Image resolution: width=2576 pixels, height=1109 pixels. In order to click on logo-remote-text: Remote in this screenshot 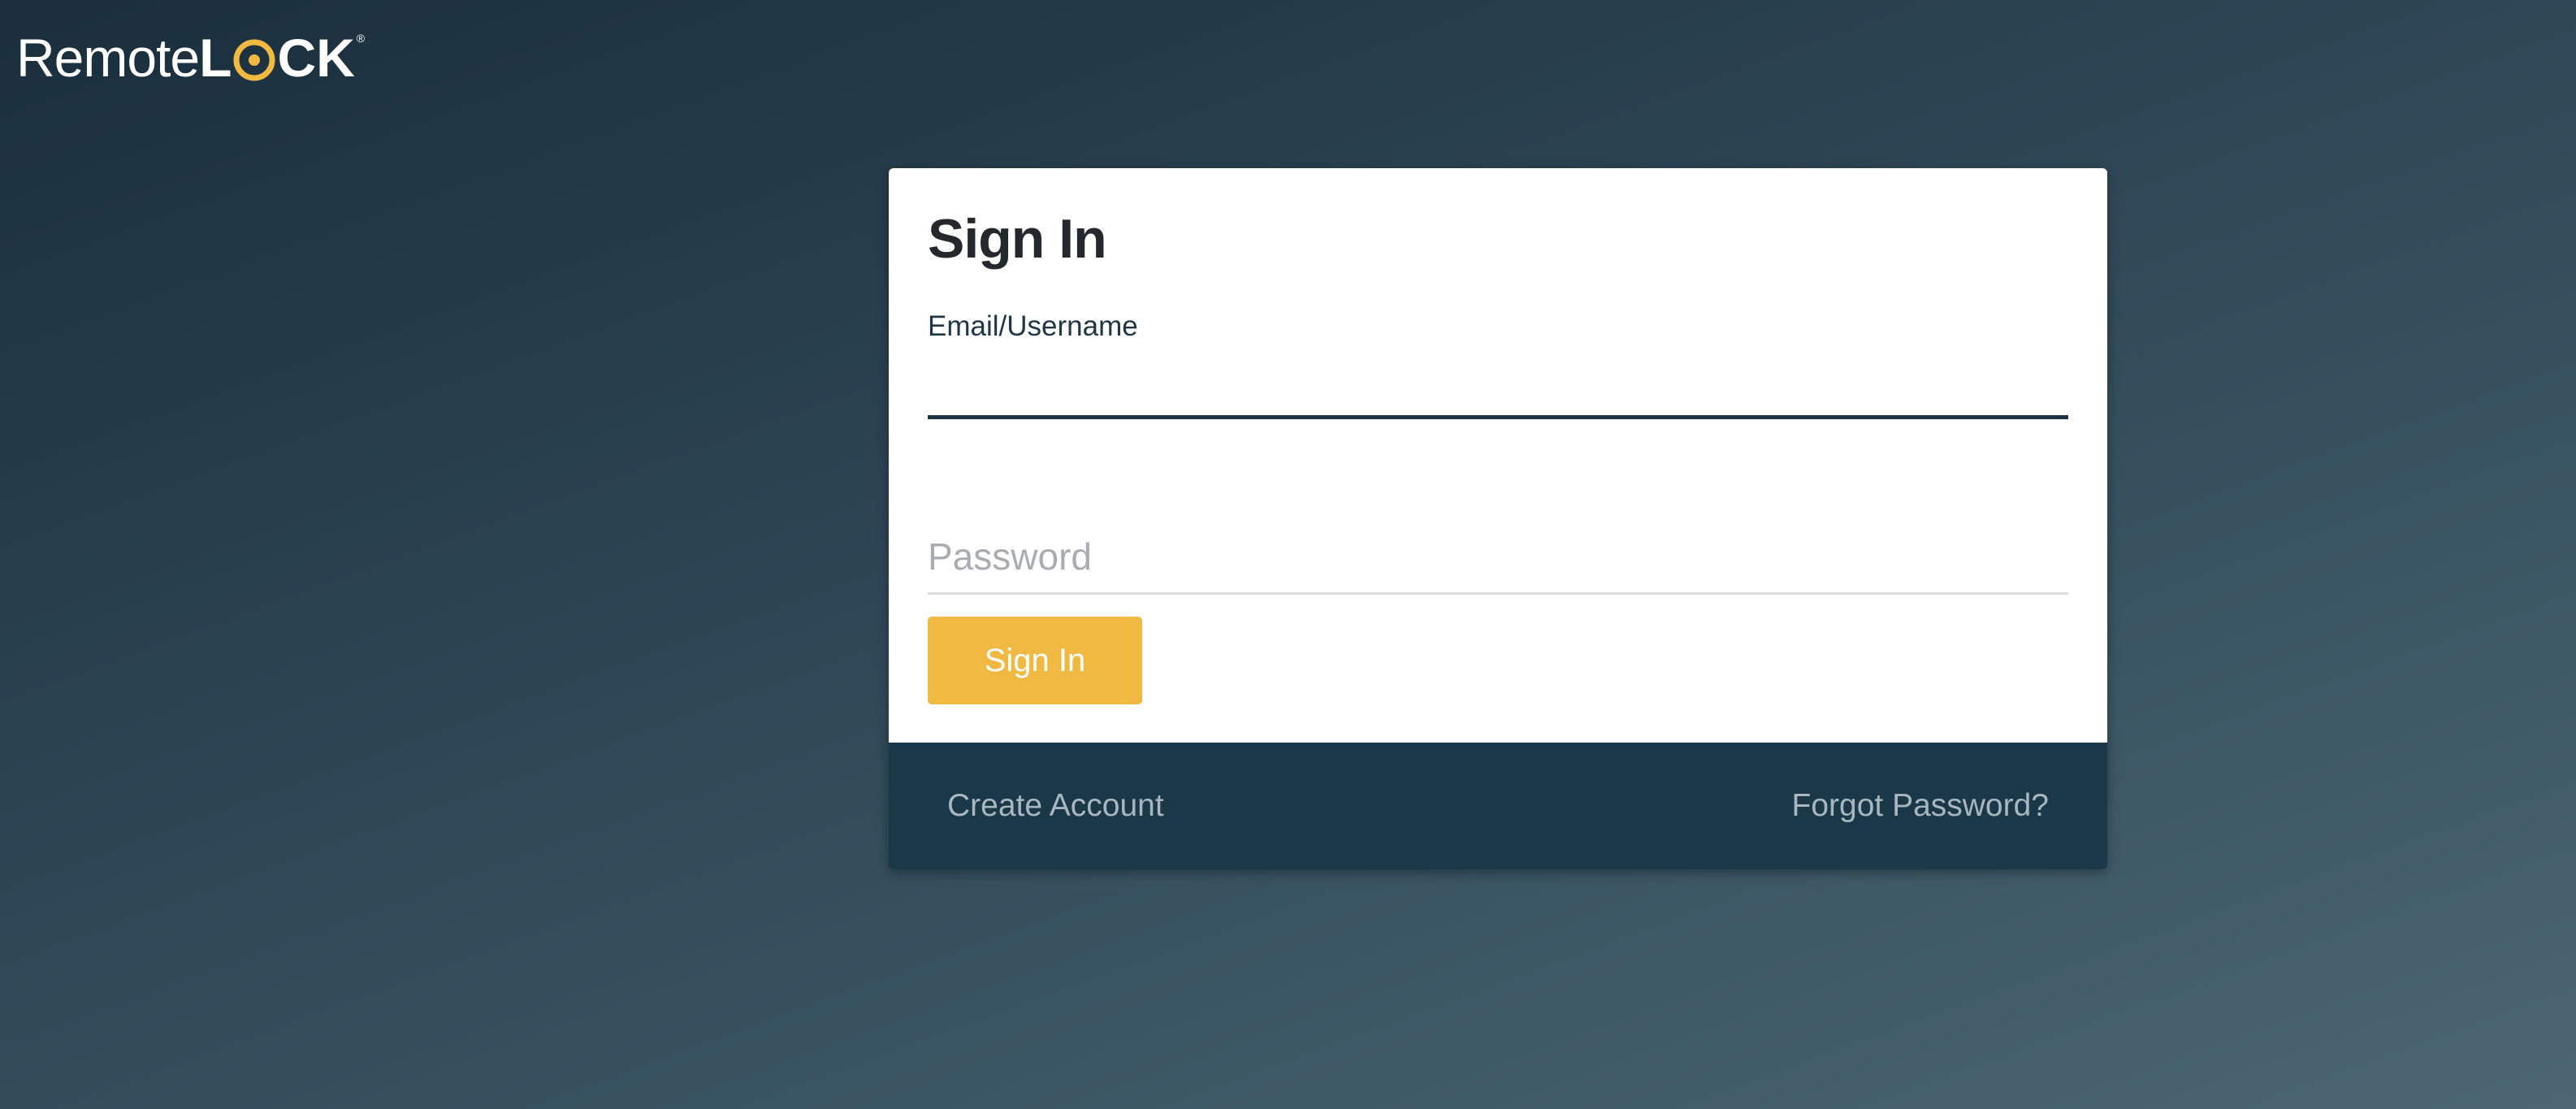, I will do `click(108, 58)`.